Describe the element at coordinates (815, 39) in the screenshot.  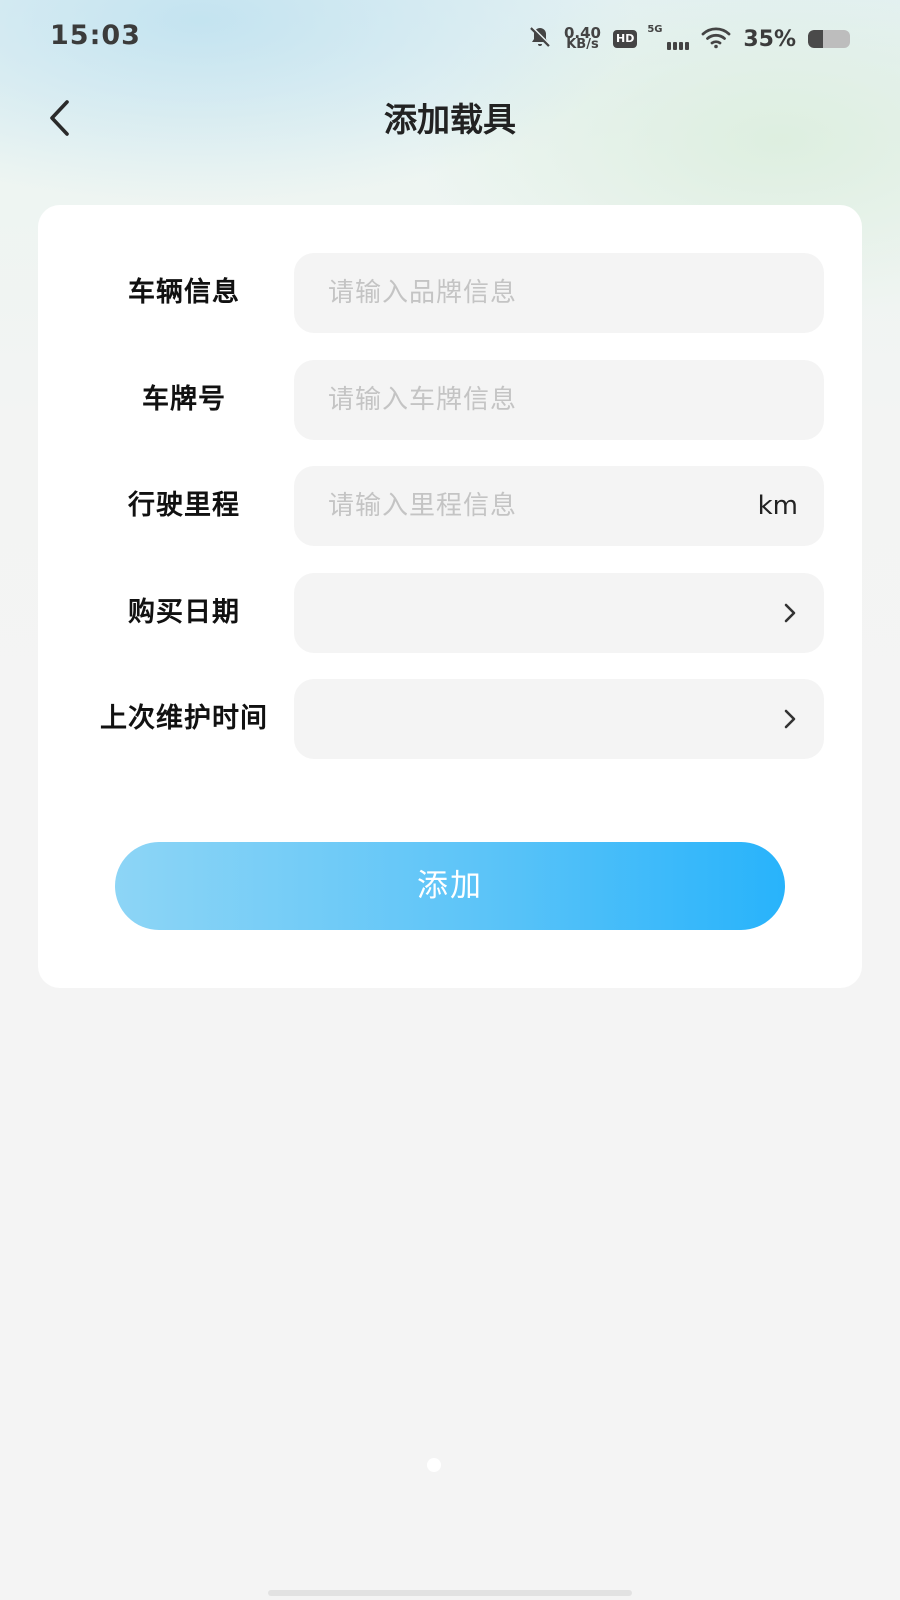
I see `battery-level-fill` at that location.